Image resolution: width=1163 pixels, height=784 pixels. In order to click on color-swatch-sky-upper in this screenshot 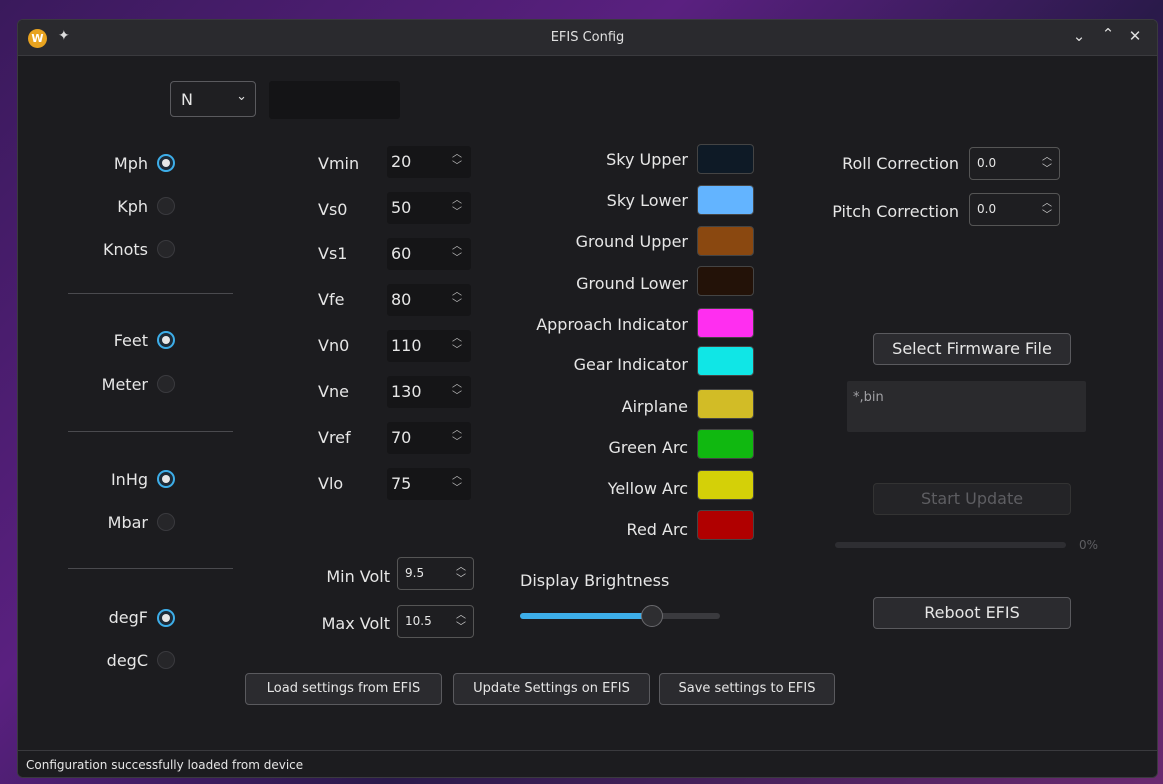, I will do `click(725, 159)`.